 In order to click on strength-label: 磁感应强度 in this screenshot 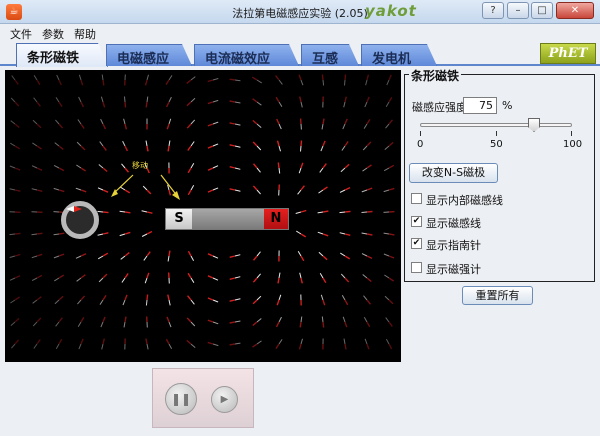, I will do `click(439, 107)`.